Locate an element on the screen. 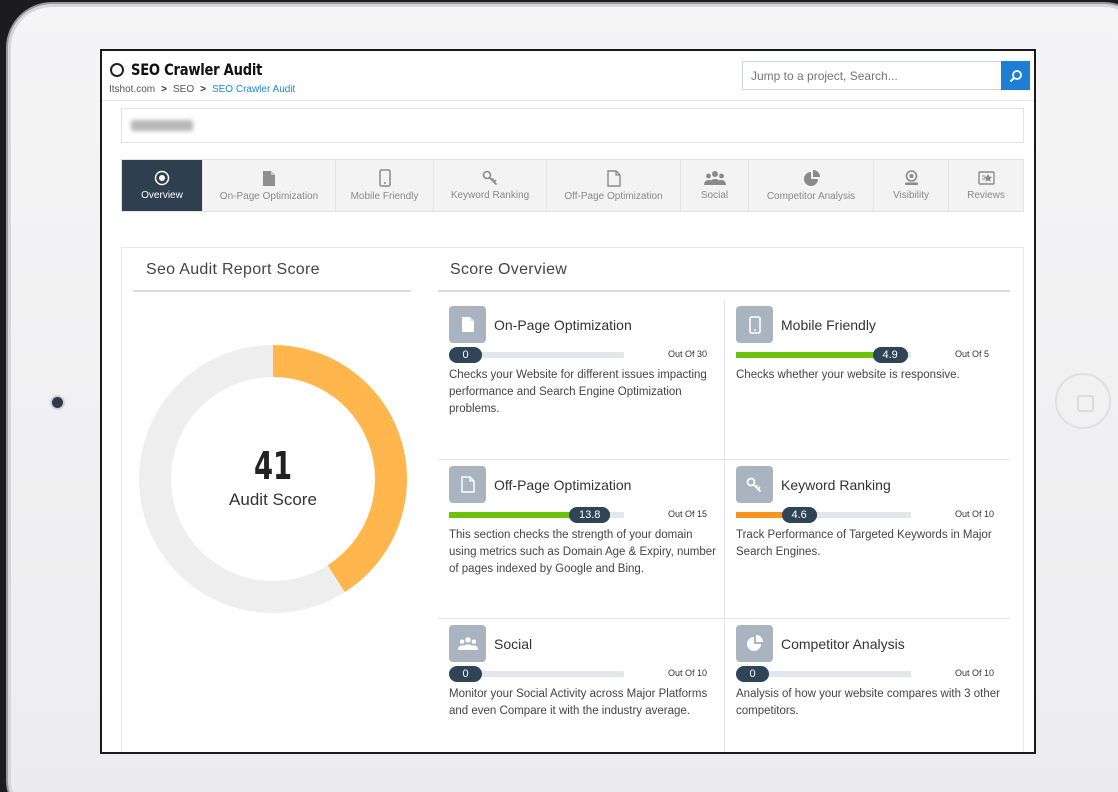 Image resolution: width=1118 pixels, height=792 pixels. score-pill: 4.6 is located at coordinates (799, 515).